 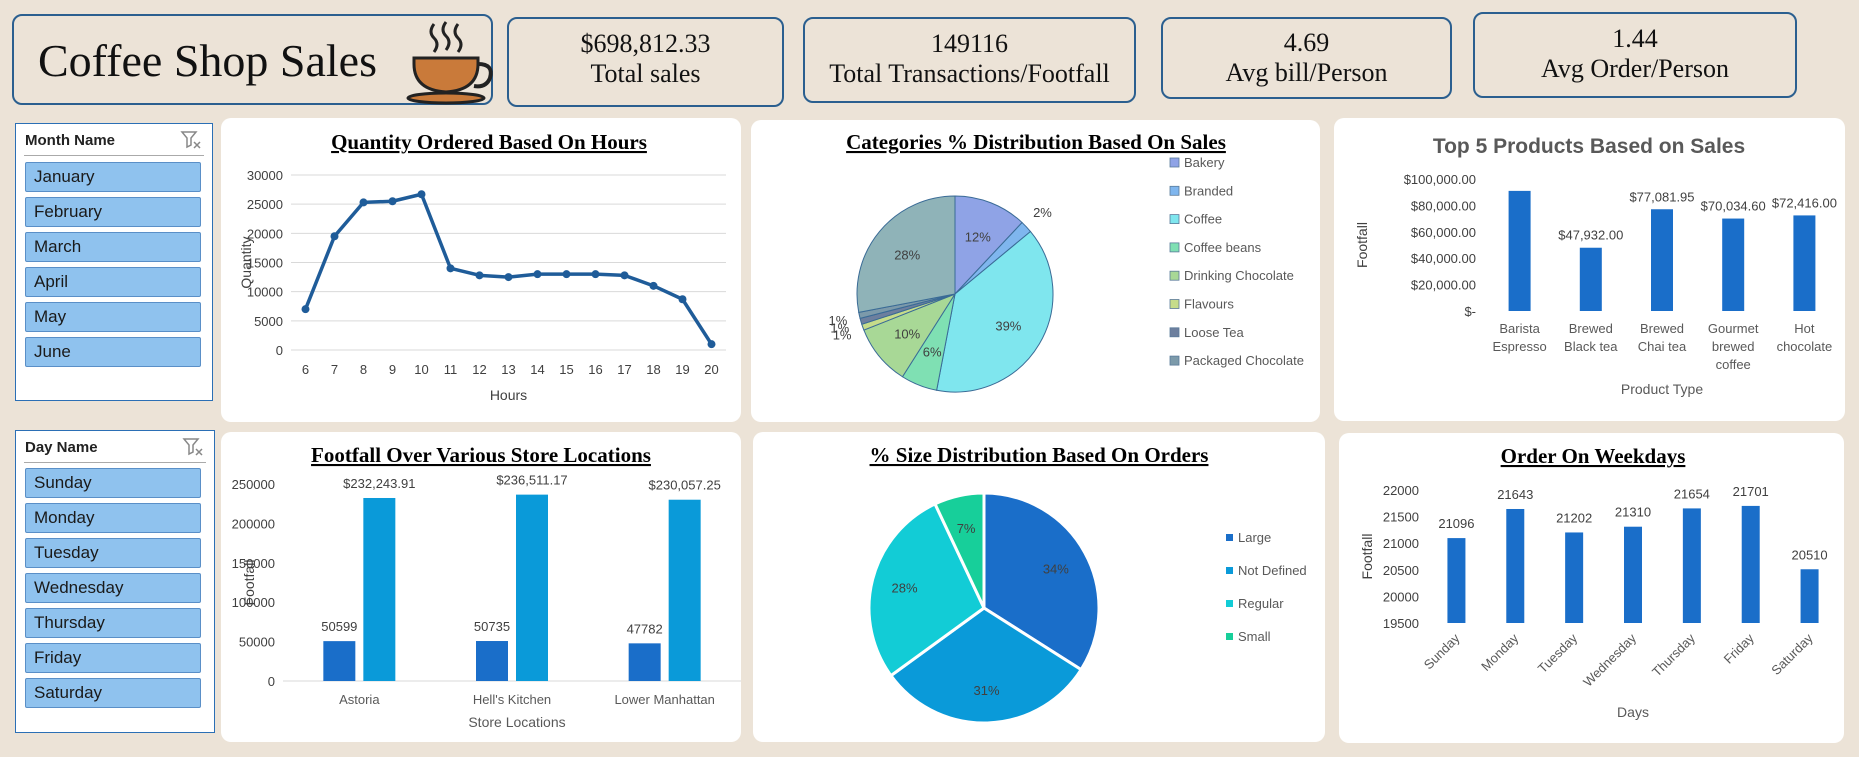 I want to click on data-label: 6%, so click(x=932, y=352).